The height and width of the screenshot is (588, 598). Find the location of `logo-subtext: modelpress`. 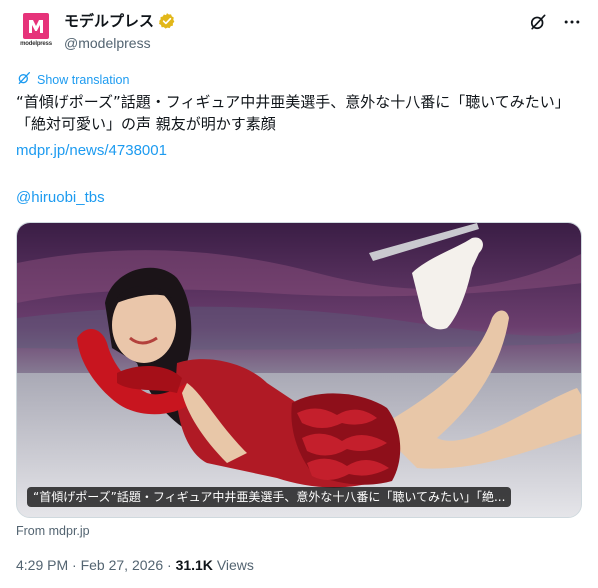

logo-subtext: modelpress is located at coordinates (36, 44).